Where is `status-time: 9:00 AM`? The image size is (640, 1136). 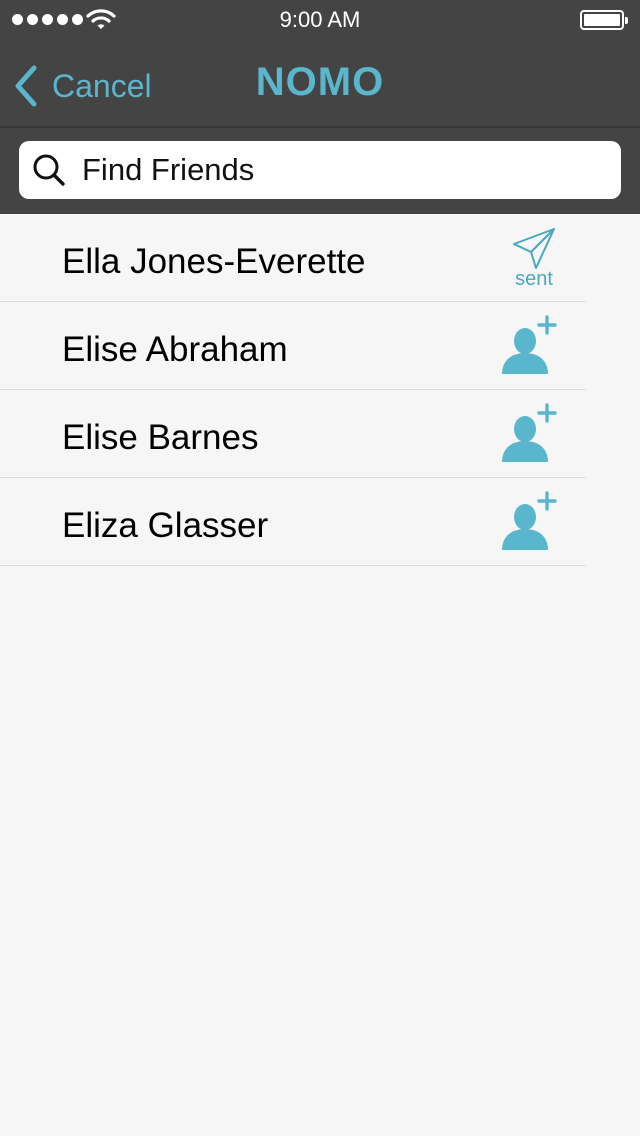
status-time: 9:00 AM is located at coordinates (320, 19).